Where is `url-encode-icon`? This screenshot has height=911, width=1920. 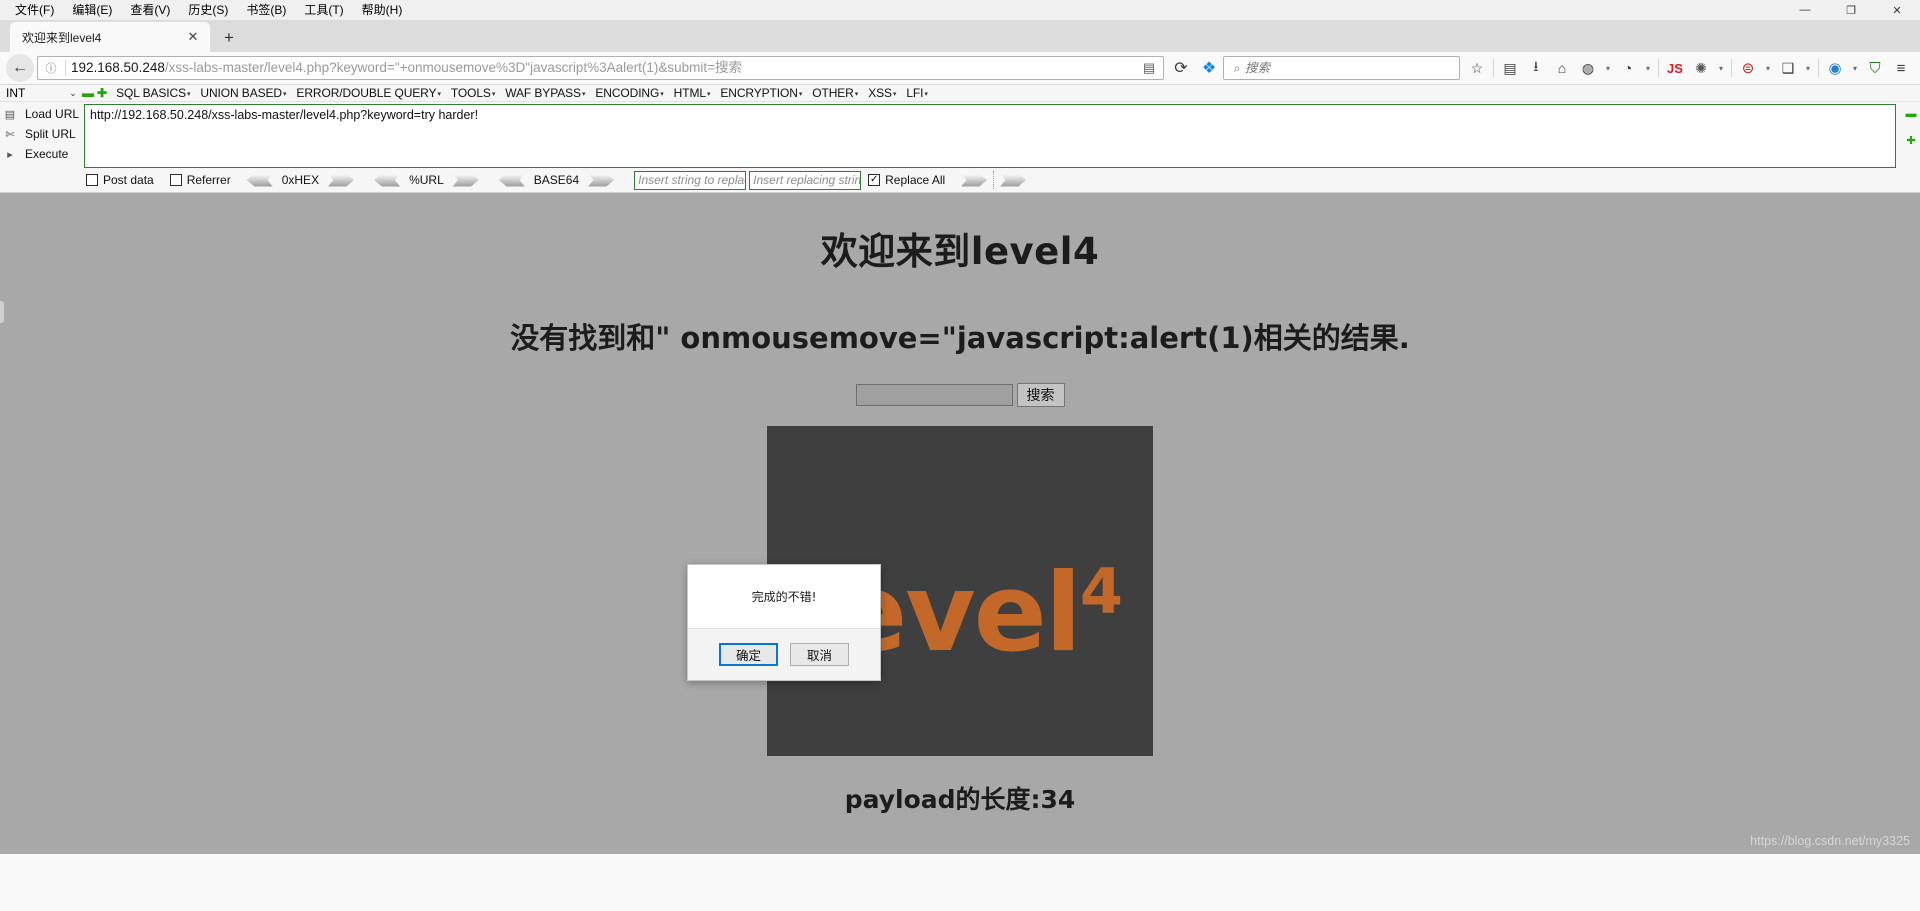
url-encode-icon is located at coordinates (465, 180).